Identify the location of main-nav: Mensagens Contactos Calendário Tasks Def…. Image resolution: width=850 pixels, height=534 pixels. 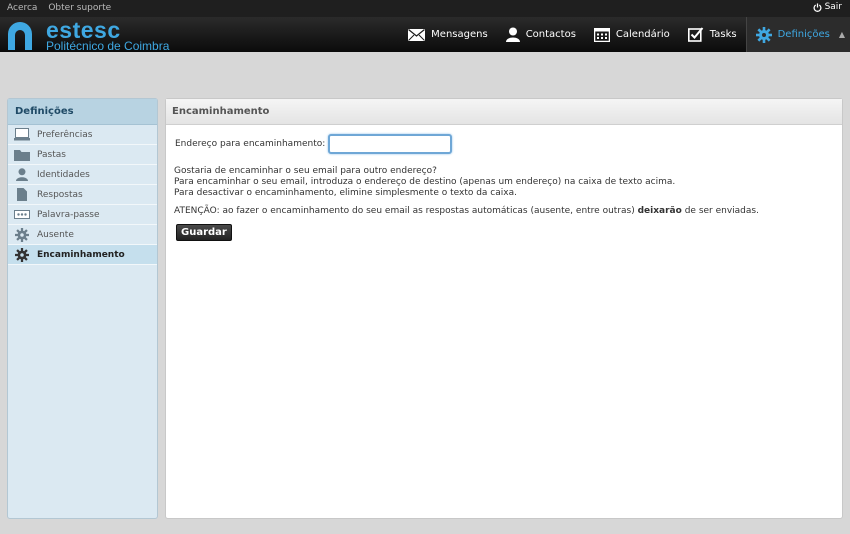
(624, 34).